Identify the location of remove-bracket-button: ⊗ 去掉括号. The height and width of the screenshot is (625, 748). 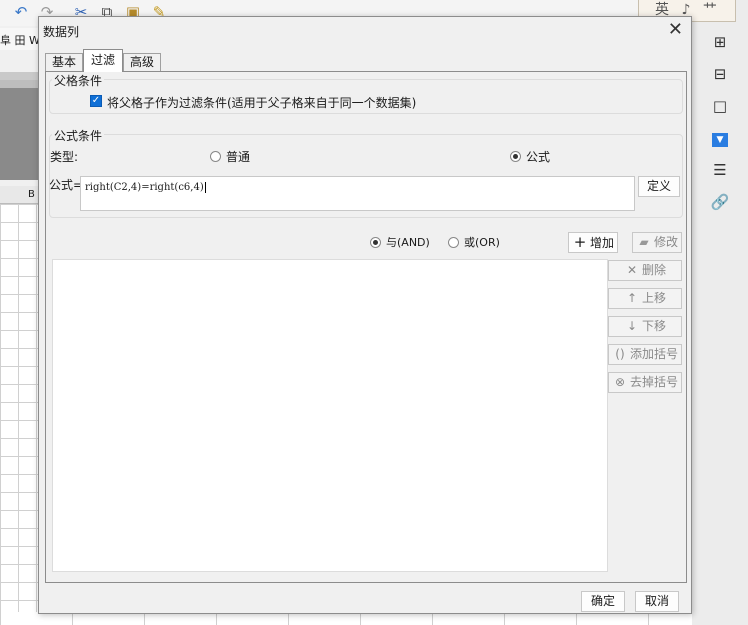
(645, 382).